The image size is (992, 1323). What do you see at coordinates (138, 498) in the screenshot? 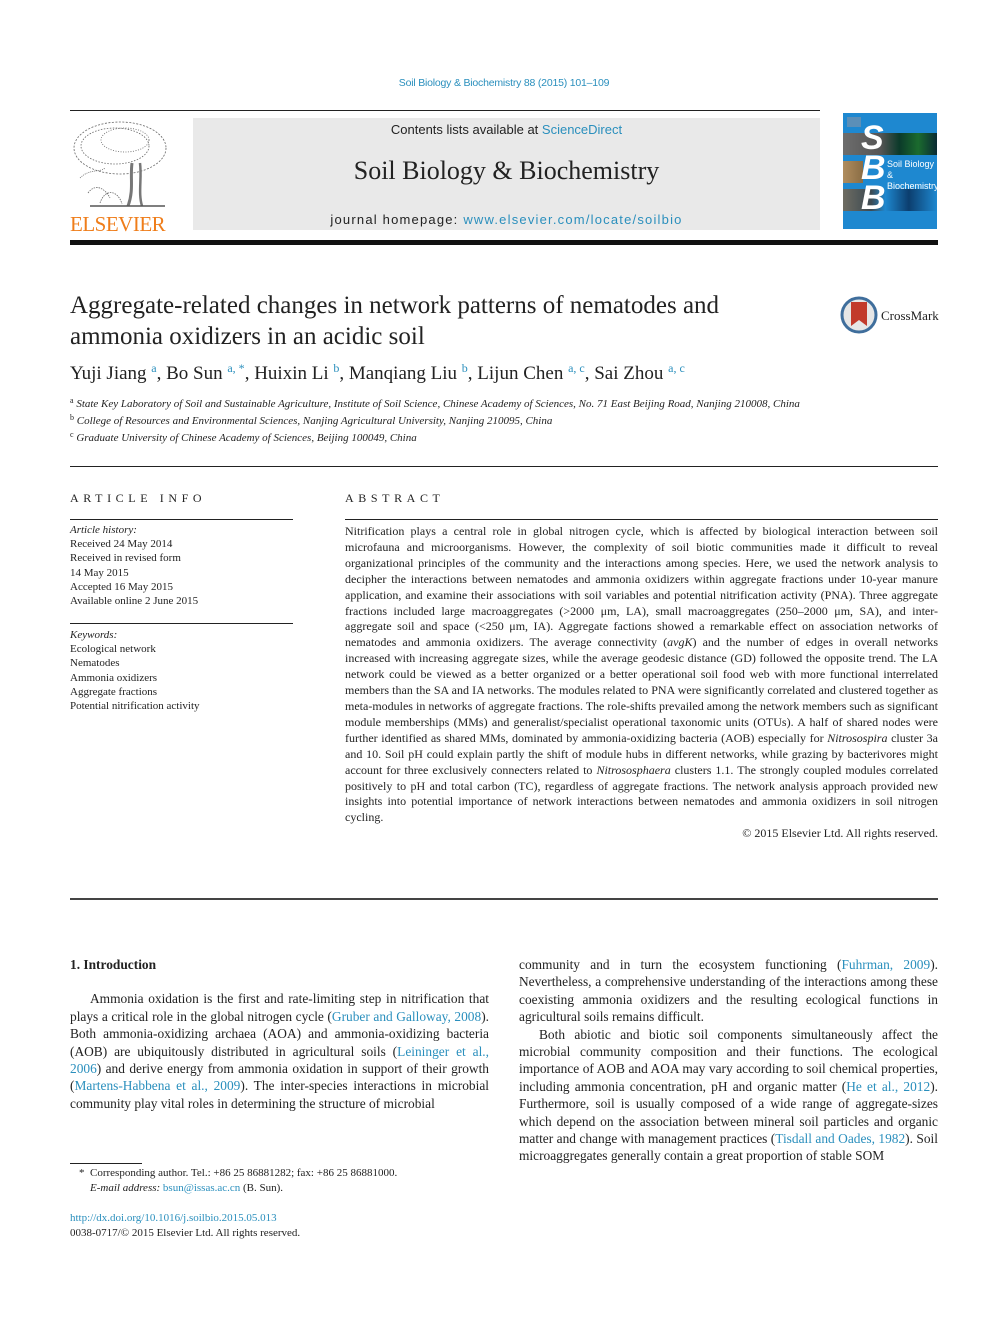
I see `article-info-heading: ARTICLE INFO` at bounding box center [138, 498].